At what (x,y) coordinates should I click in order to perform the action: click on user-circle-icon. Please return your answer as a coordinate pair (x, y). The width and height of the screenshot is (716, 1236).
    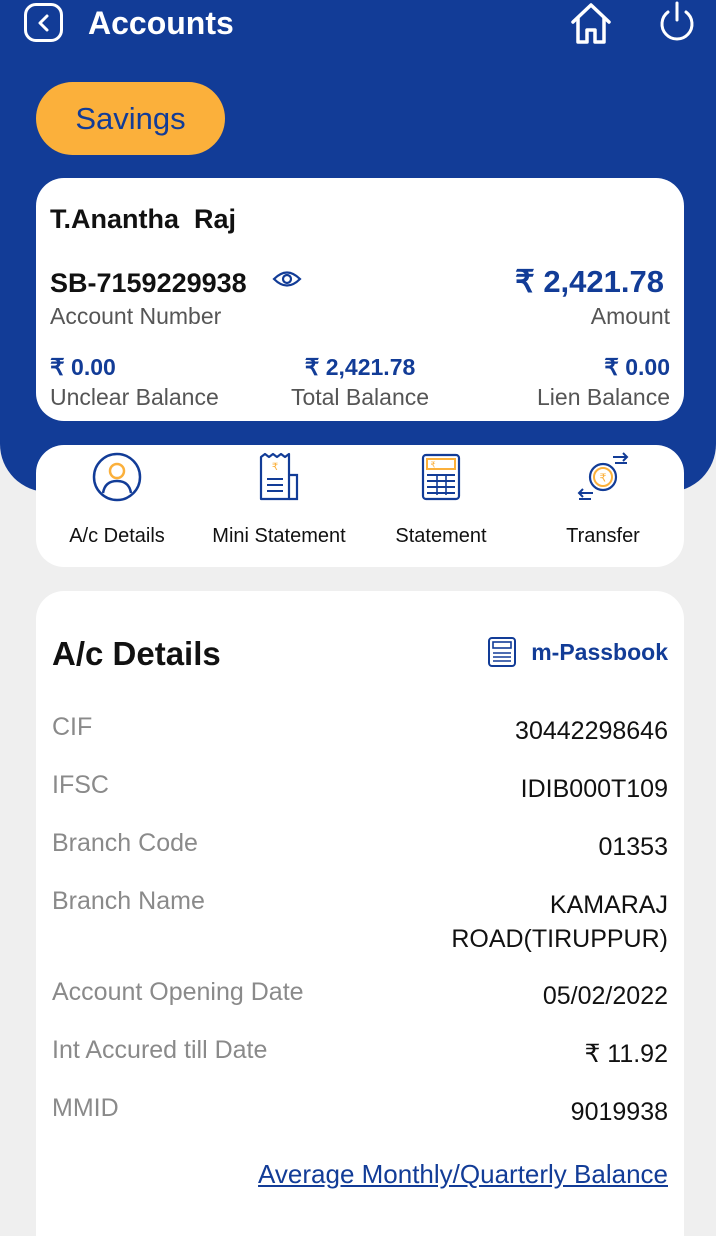
    Looking at the image, I should click on (117, 477).